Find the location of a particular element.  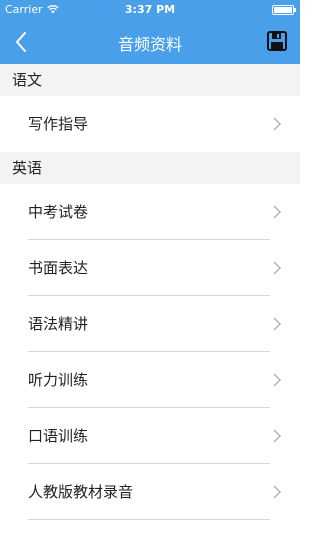

page-title: 音频资料 is located at coordinates (149, 44).